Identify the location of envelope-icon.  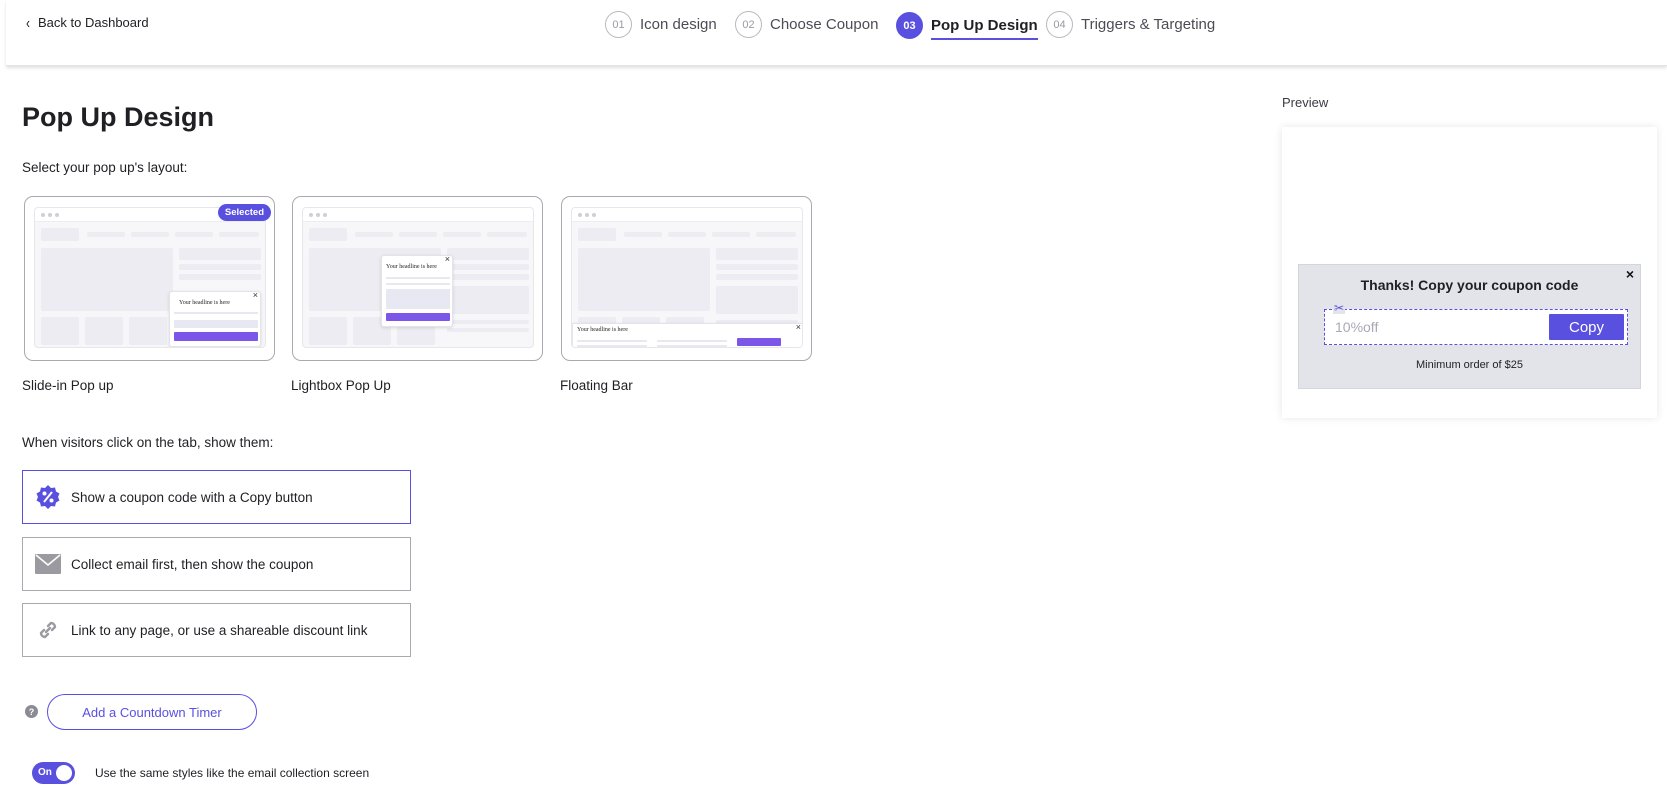
(48, 564).